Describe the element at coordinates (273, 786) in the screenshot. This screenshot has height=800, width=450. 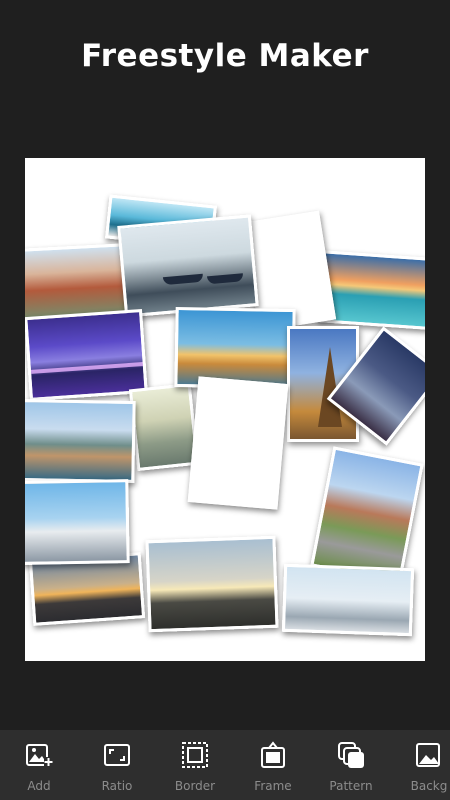
I see `frame-label: Frame` at that location.